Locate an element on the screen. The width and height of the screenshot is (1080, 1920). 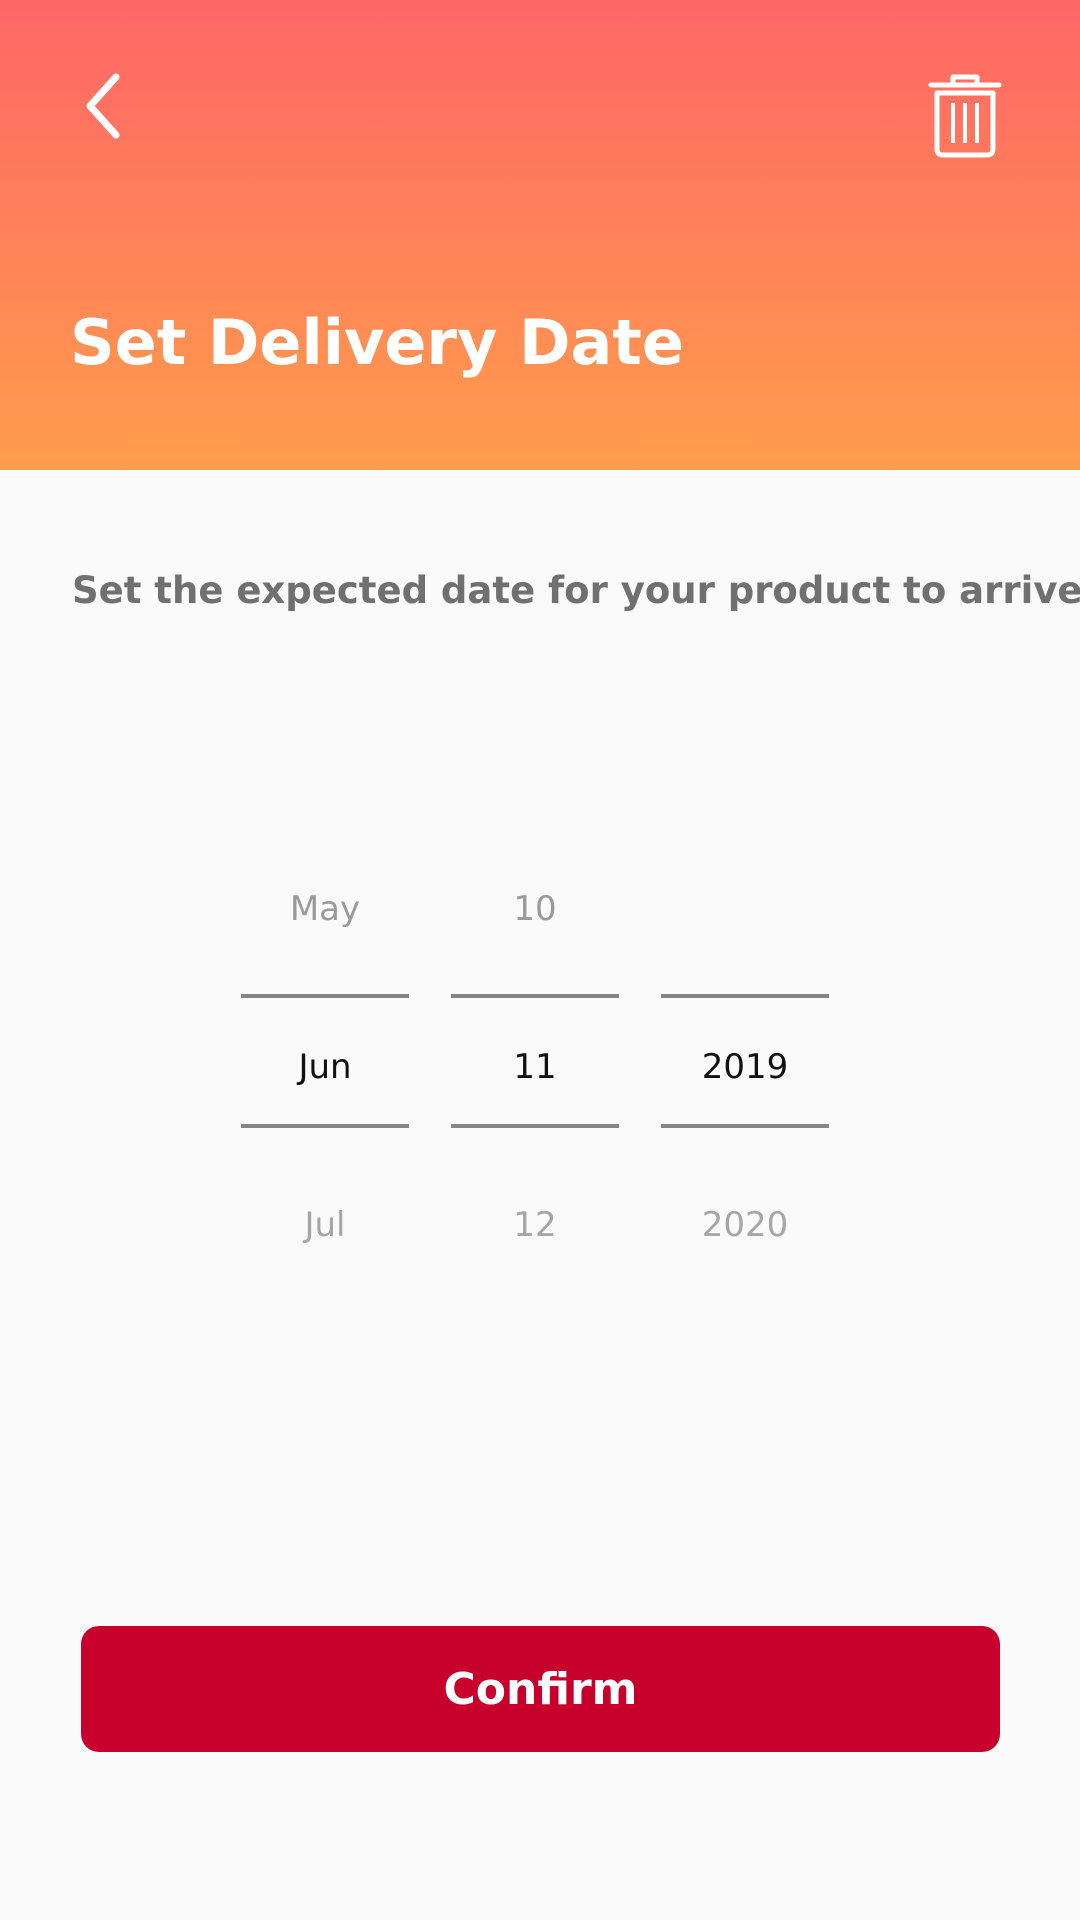
year-option-selected: 2019 is located at coordinates (745, 1067).